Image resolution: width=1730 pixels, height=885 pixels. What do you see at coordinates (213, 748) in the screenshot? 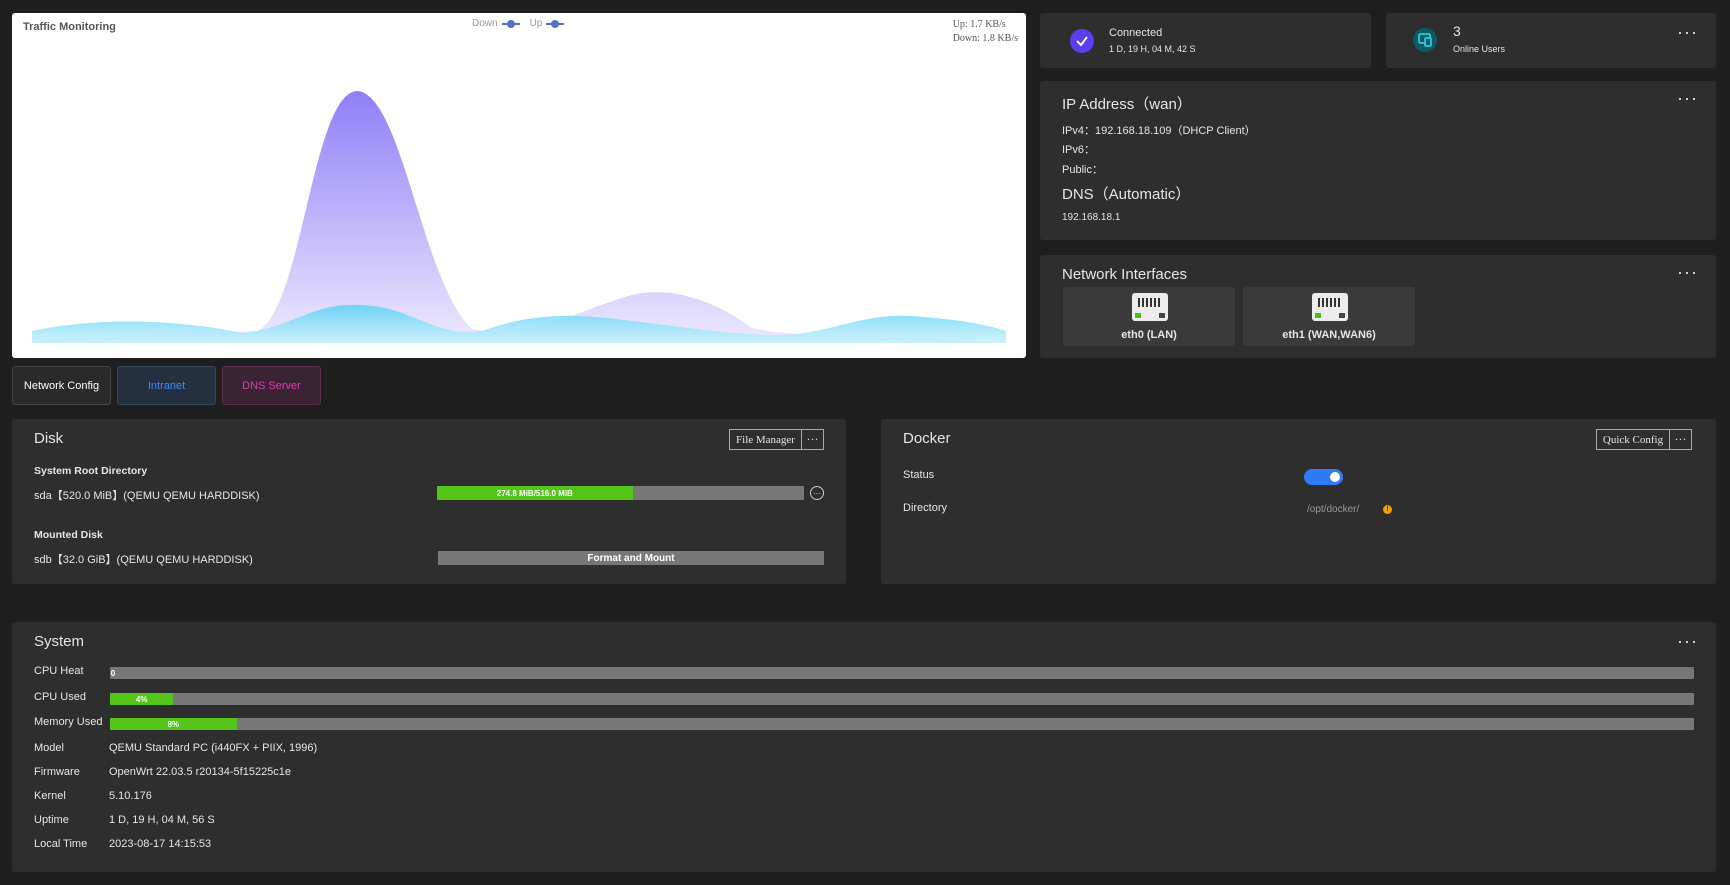
I see `model-value: QEMU Standard PC (i440FX + PIIX, 1996)` at bounding box center [213, 748].